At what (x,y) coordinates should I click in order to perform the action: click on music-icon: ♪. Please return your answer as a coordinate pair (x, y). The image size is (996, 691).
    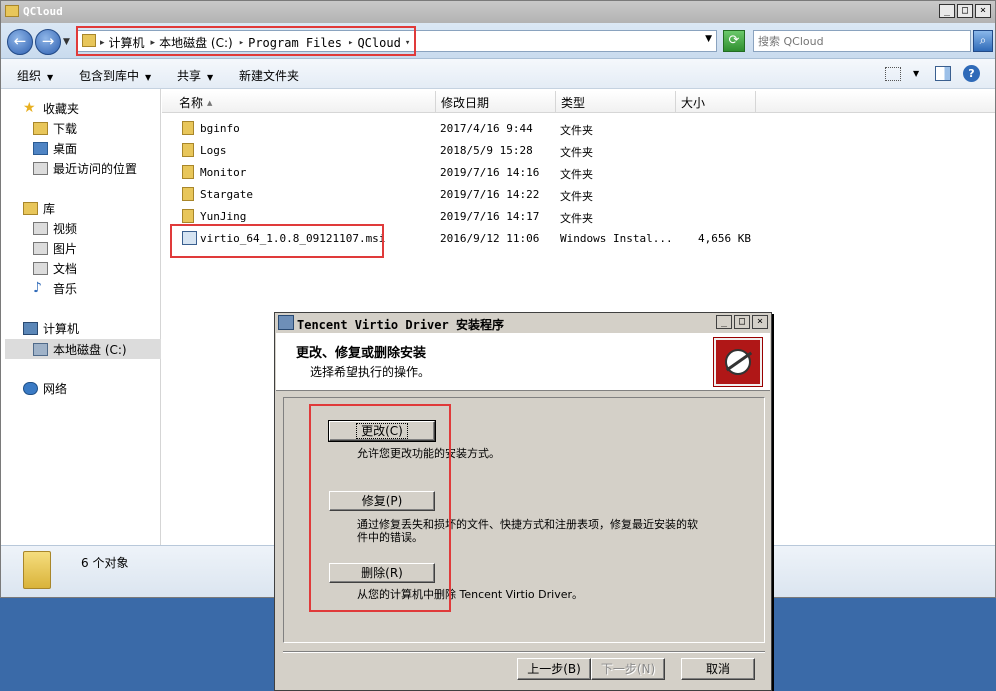
    Looking at the image, I should click on (37, 288).